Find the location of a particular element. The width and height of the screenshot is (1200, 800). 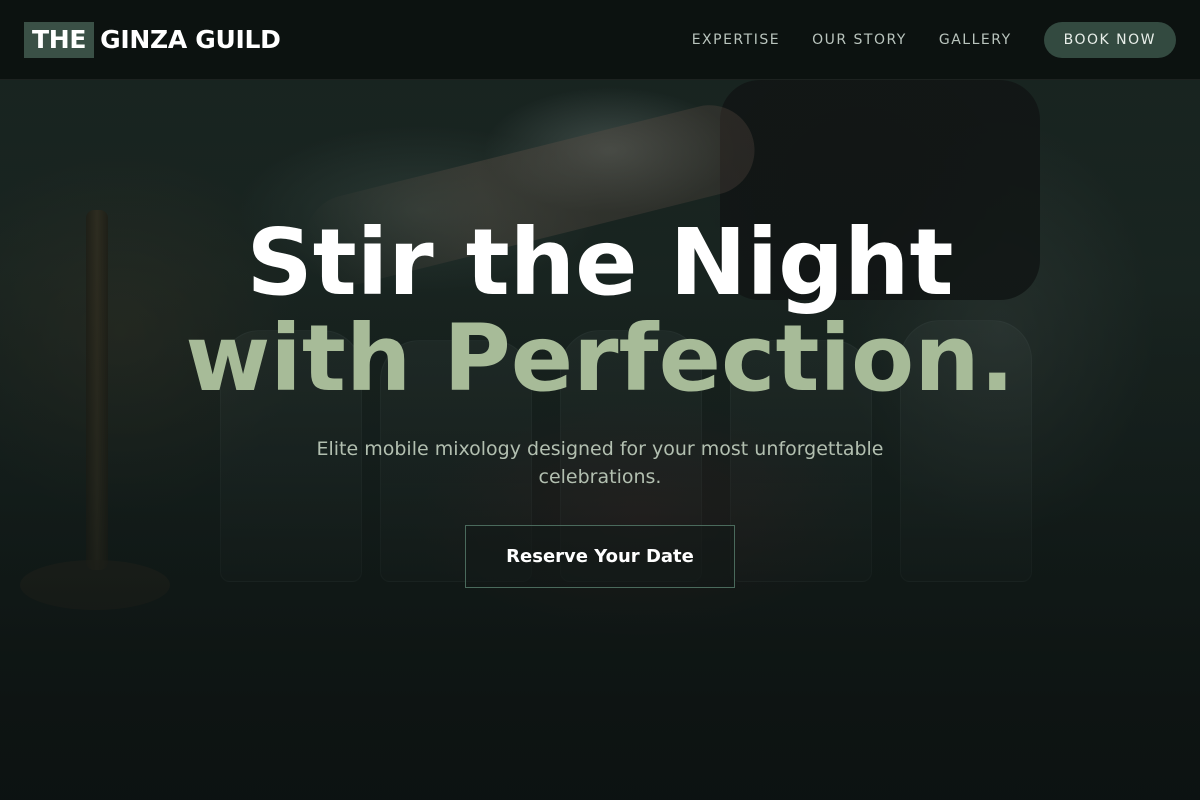

main-nav: EXPERTISE OUR STORY GALLERY BOOK NOW is located at coordinates (918, 39).